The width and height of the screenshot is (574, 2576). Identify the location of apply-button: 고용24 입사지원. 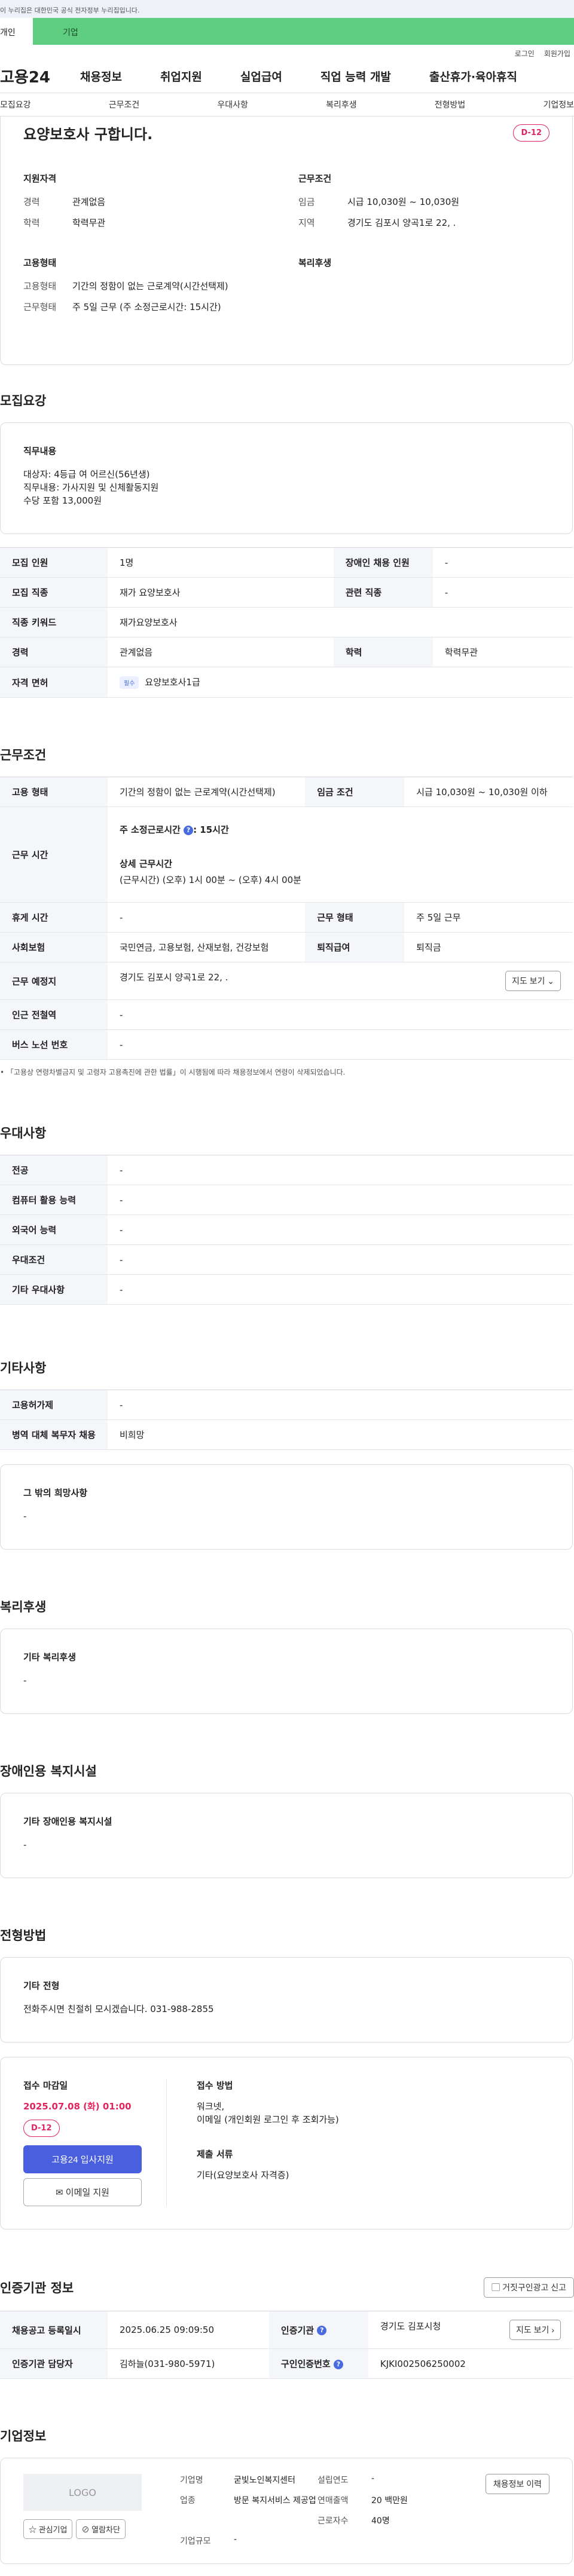
(82, 2159).